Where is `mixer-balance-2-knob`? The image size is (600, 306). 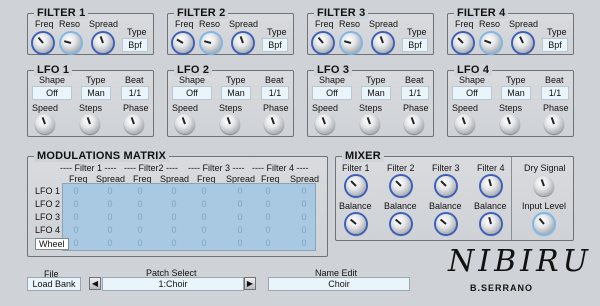 mixer-balance-2-knob is located at coordinates (401, 224).